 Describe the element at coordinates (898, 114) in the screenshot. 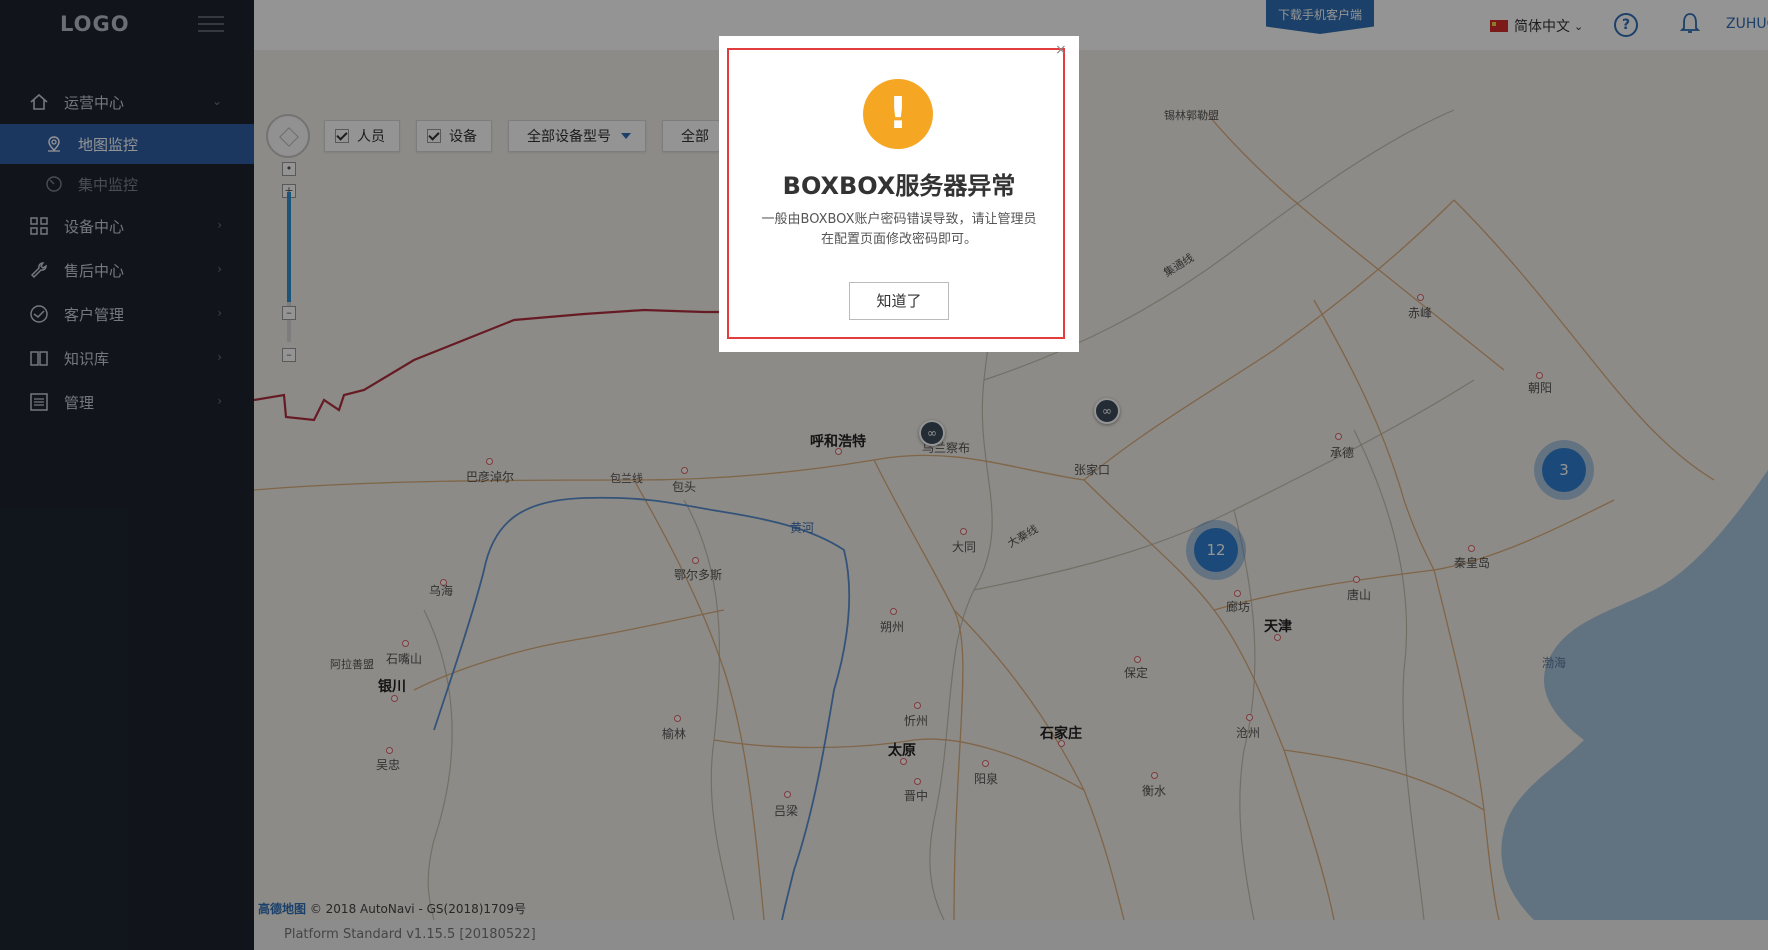

I see `warning-icon: !` at that location.